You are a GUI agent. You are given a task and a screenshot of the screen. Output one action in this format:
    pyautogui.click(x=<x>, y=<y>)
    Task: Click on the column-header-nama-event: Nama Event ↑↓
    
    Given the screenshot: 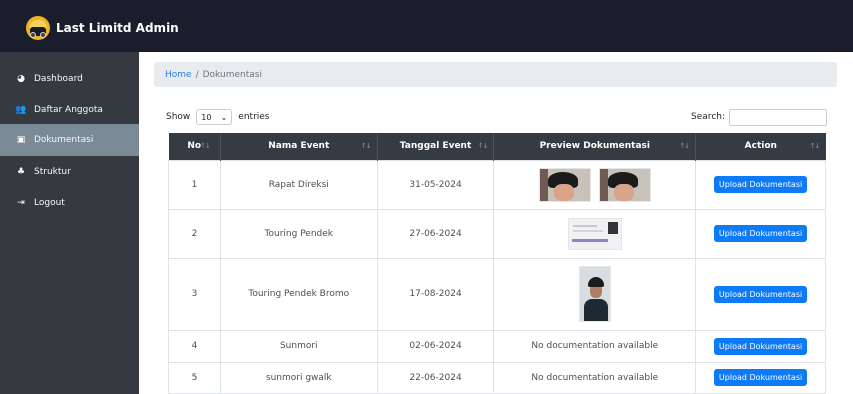 What is the action you would take?
    pyautogui.click(x=298, y=146)
    